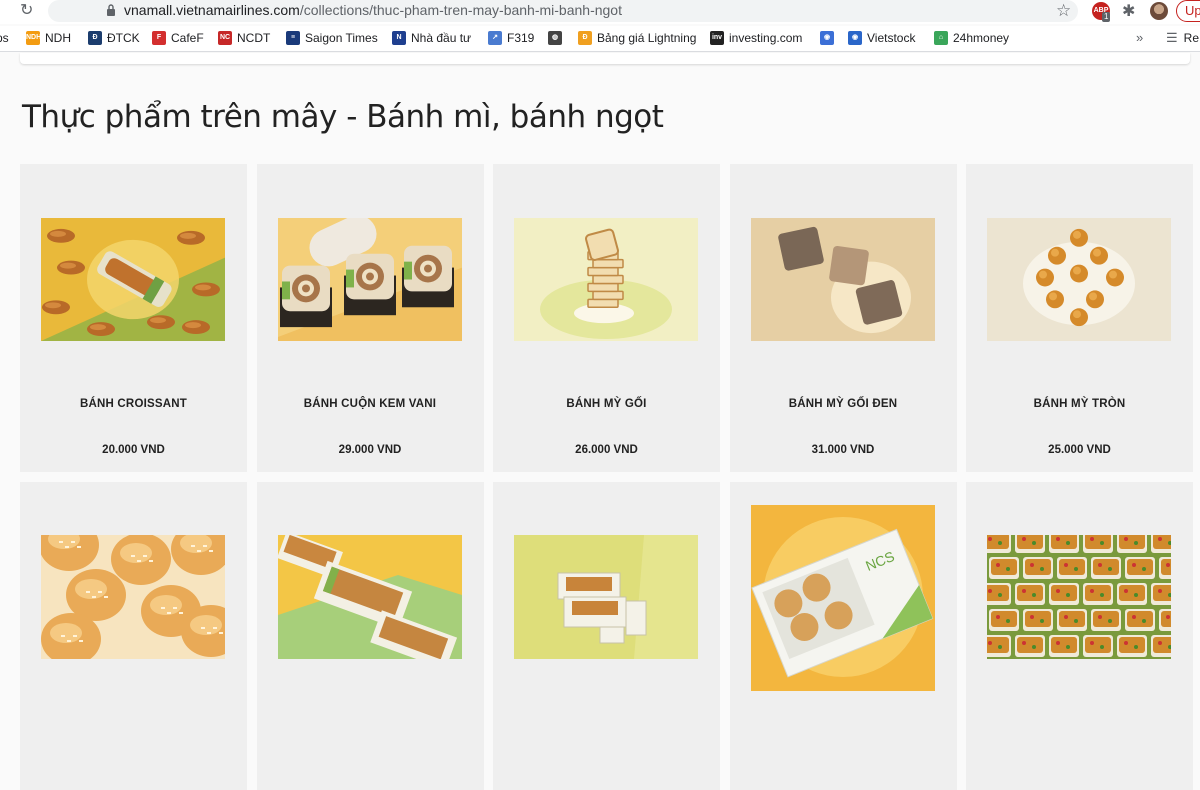  What do you see at coordinates (441, 38) in the screenshot?
I see `bookmark-label: Nhà đầu tư` at bounding box center [441, 38].